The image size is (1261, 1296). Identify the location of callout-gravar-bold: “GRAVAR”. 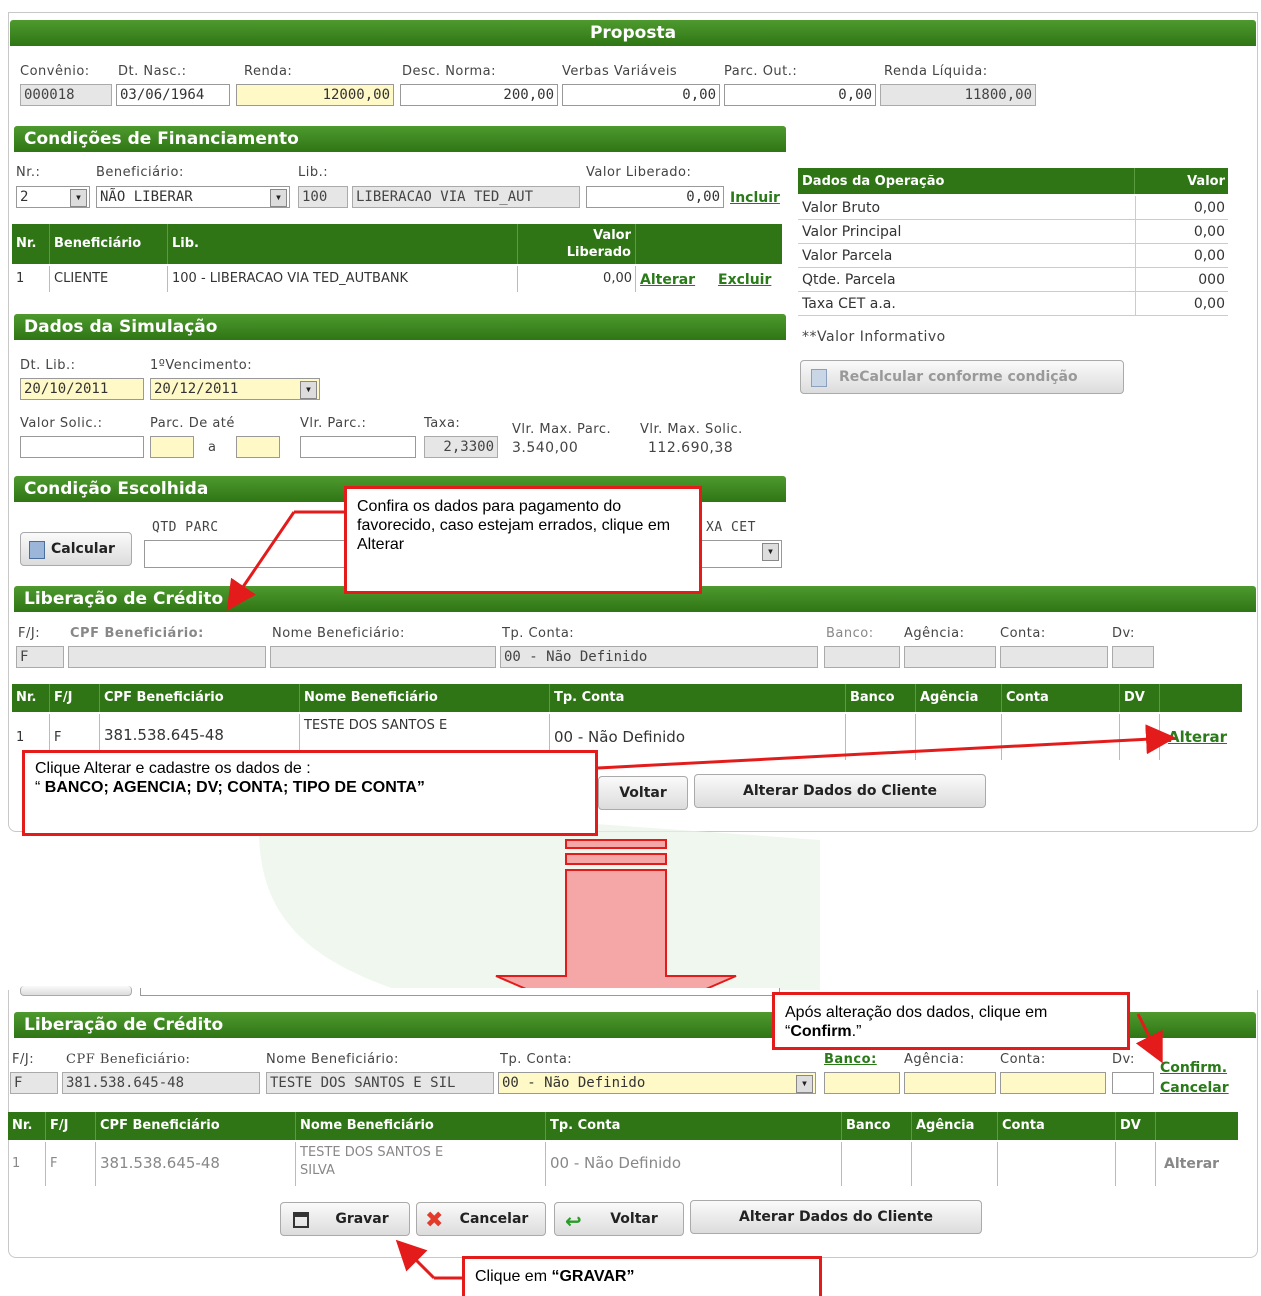
(593, 1276).